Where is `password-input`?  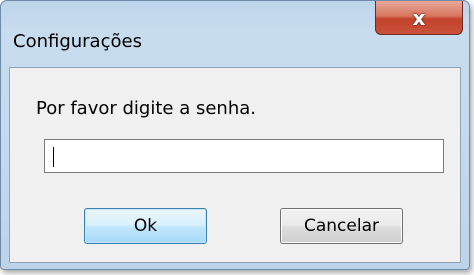 password-input is located at coordinates (244, 156).